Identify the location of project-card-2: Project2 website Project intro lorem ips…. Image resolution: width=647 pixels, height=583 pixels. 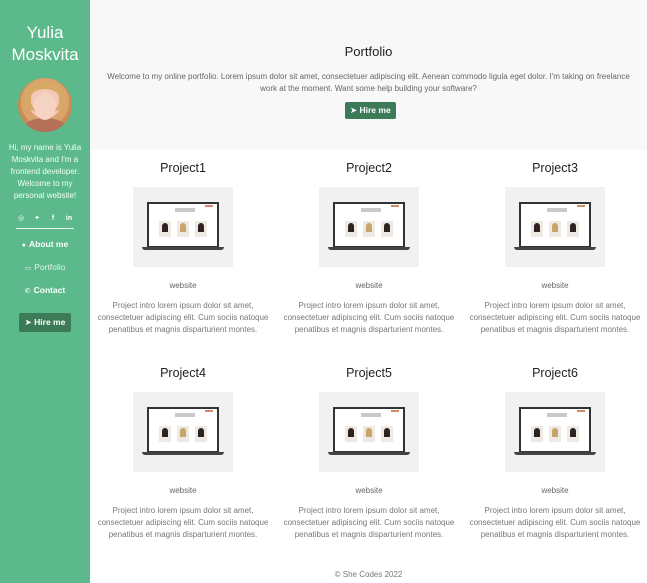
(369, 248).